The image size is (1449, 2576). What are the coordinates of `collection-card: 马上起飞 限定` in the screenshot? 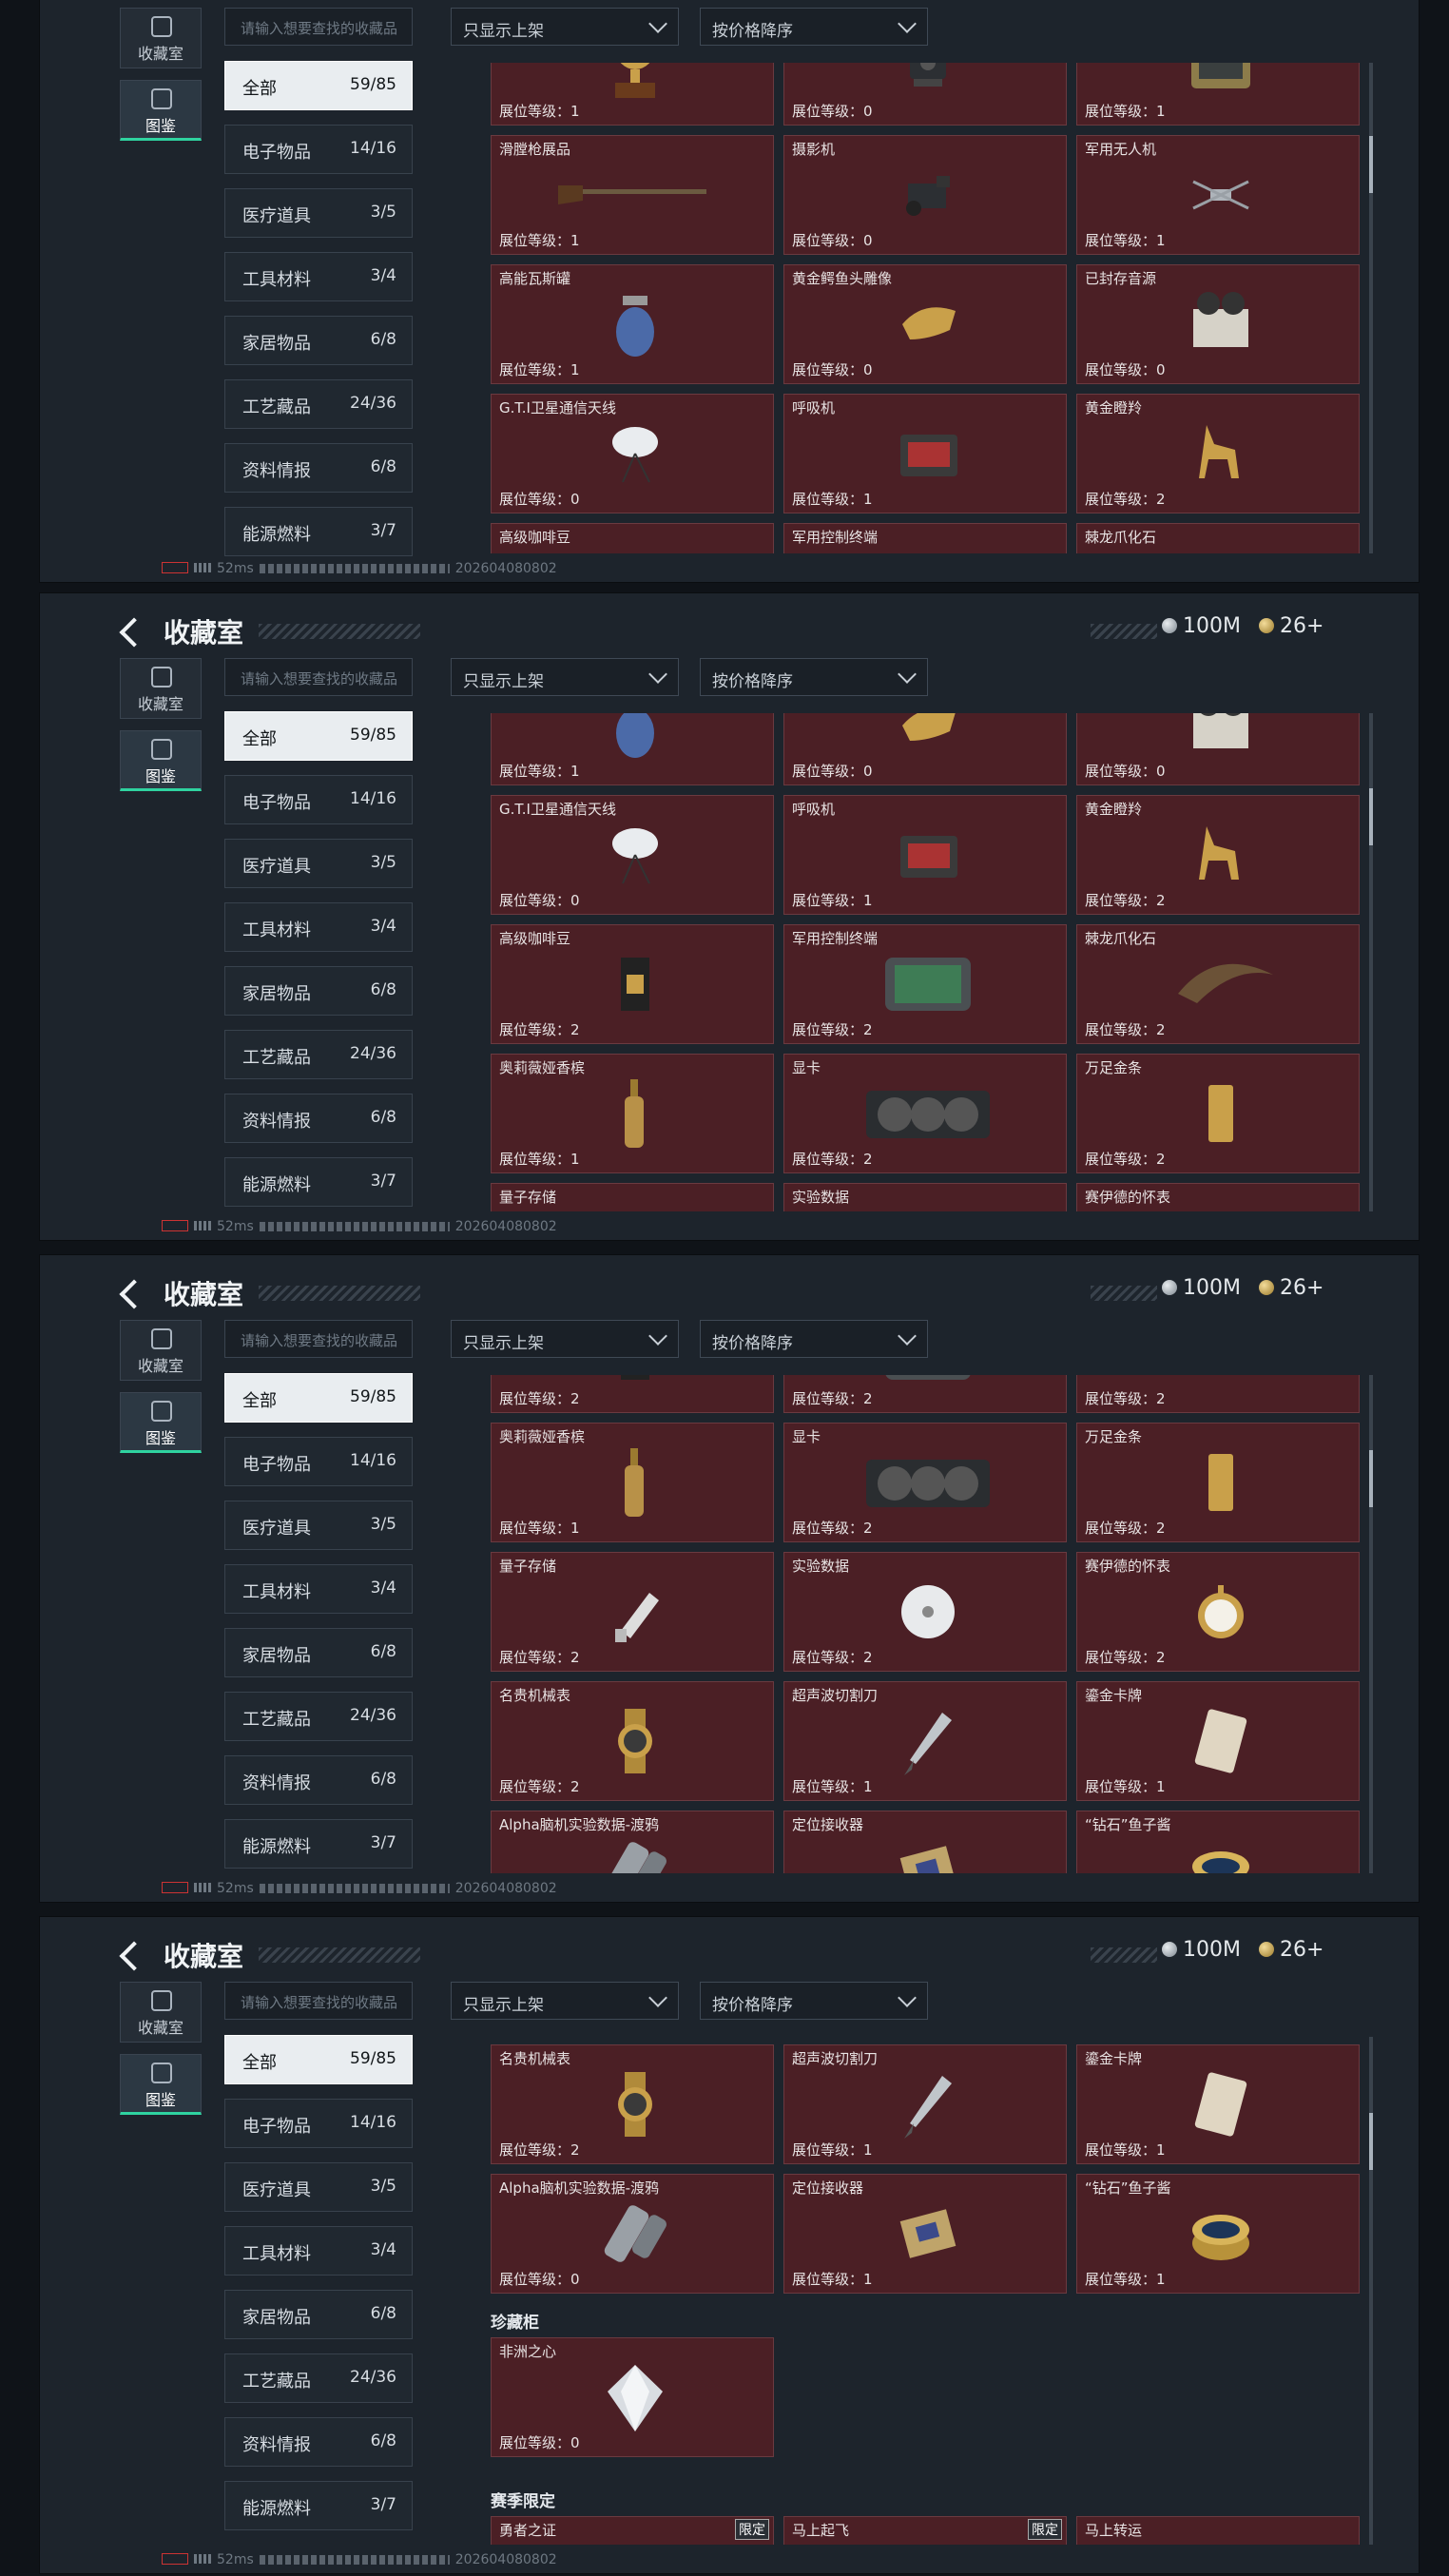 It's located at (925, 2530).